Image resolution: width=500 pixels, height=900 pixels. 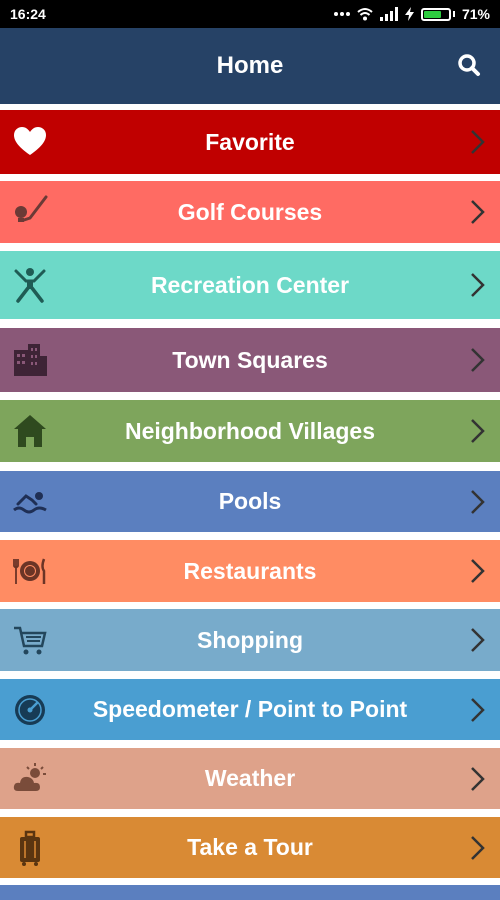 I want to click on menu-item-label: Town Squares, so click(x=250, y=359).